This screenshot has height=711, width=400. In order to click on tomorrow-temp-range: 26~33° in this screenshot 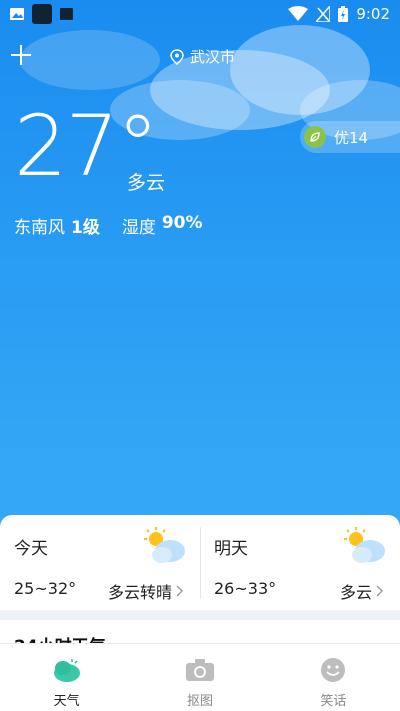, I will do `click(245, 588)`.